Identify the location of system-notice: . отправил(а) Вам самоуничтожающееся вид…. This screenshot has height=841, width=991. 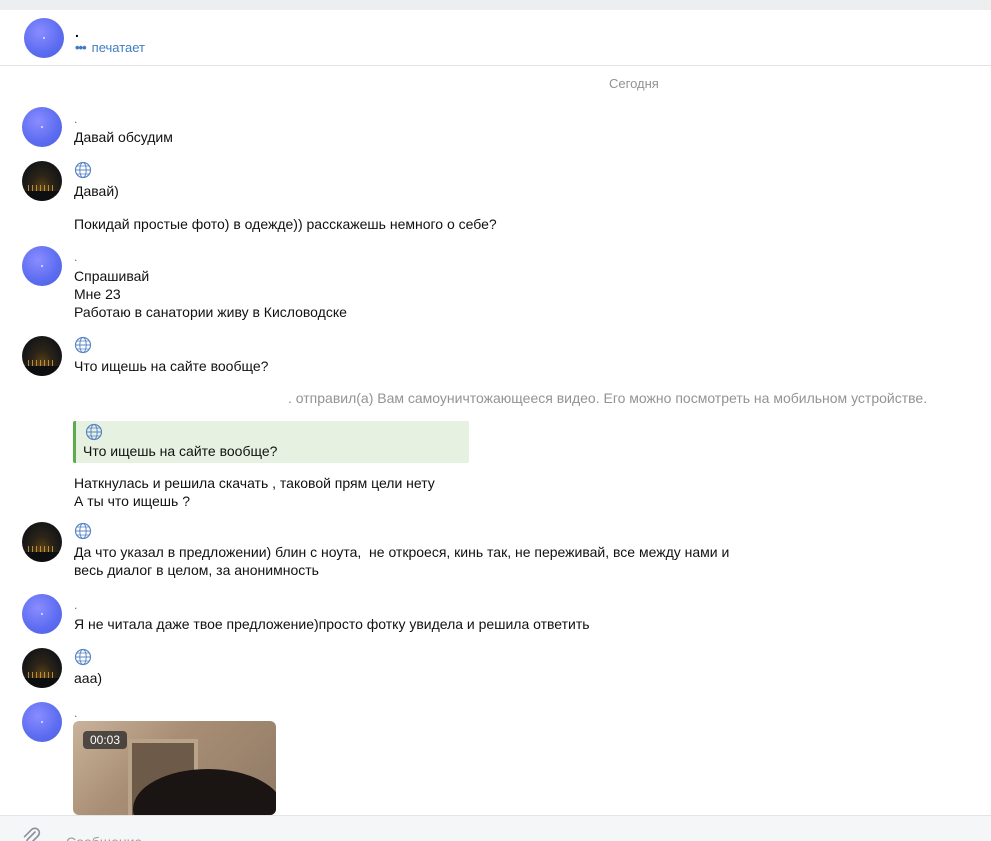
(608, 398).